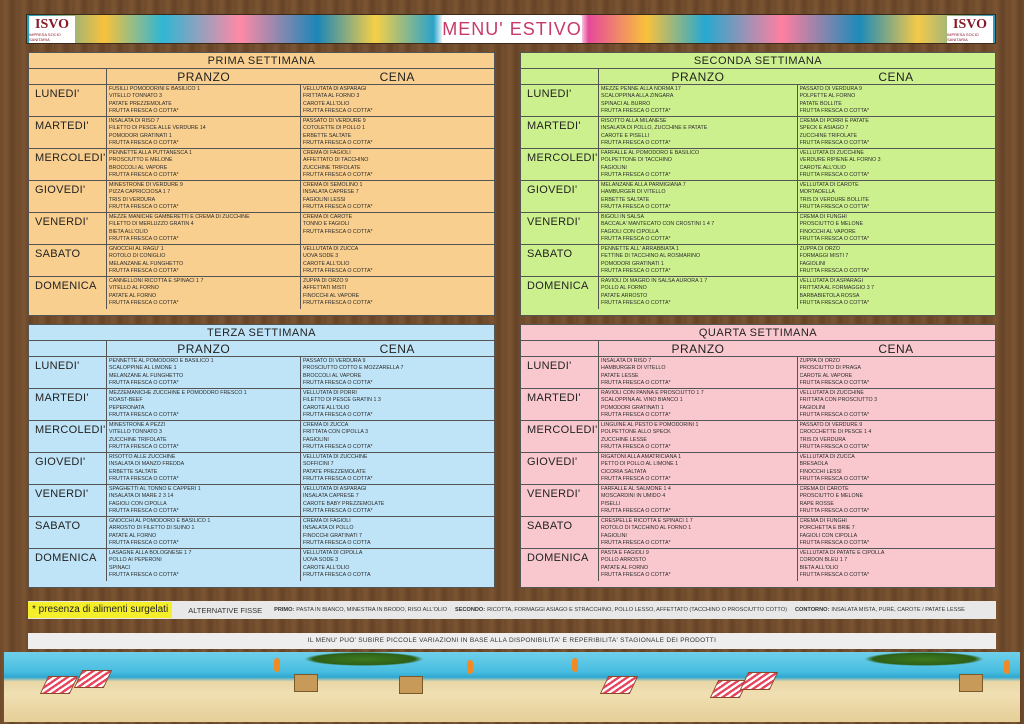  I want to click on week-title: TERZA SETTIMANA, so click(261, 333).